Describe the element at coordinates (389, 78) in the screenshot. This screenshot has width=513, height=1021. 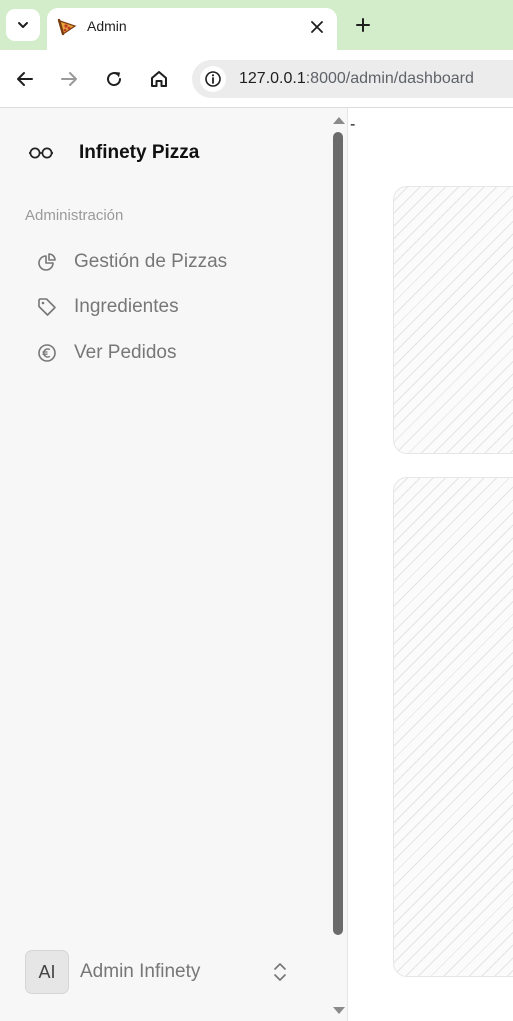
I see `url-path: :8000/admin/dashboard` at that location.